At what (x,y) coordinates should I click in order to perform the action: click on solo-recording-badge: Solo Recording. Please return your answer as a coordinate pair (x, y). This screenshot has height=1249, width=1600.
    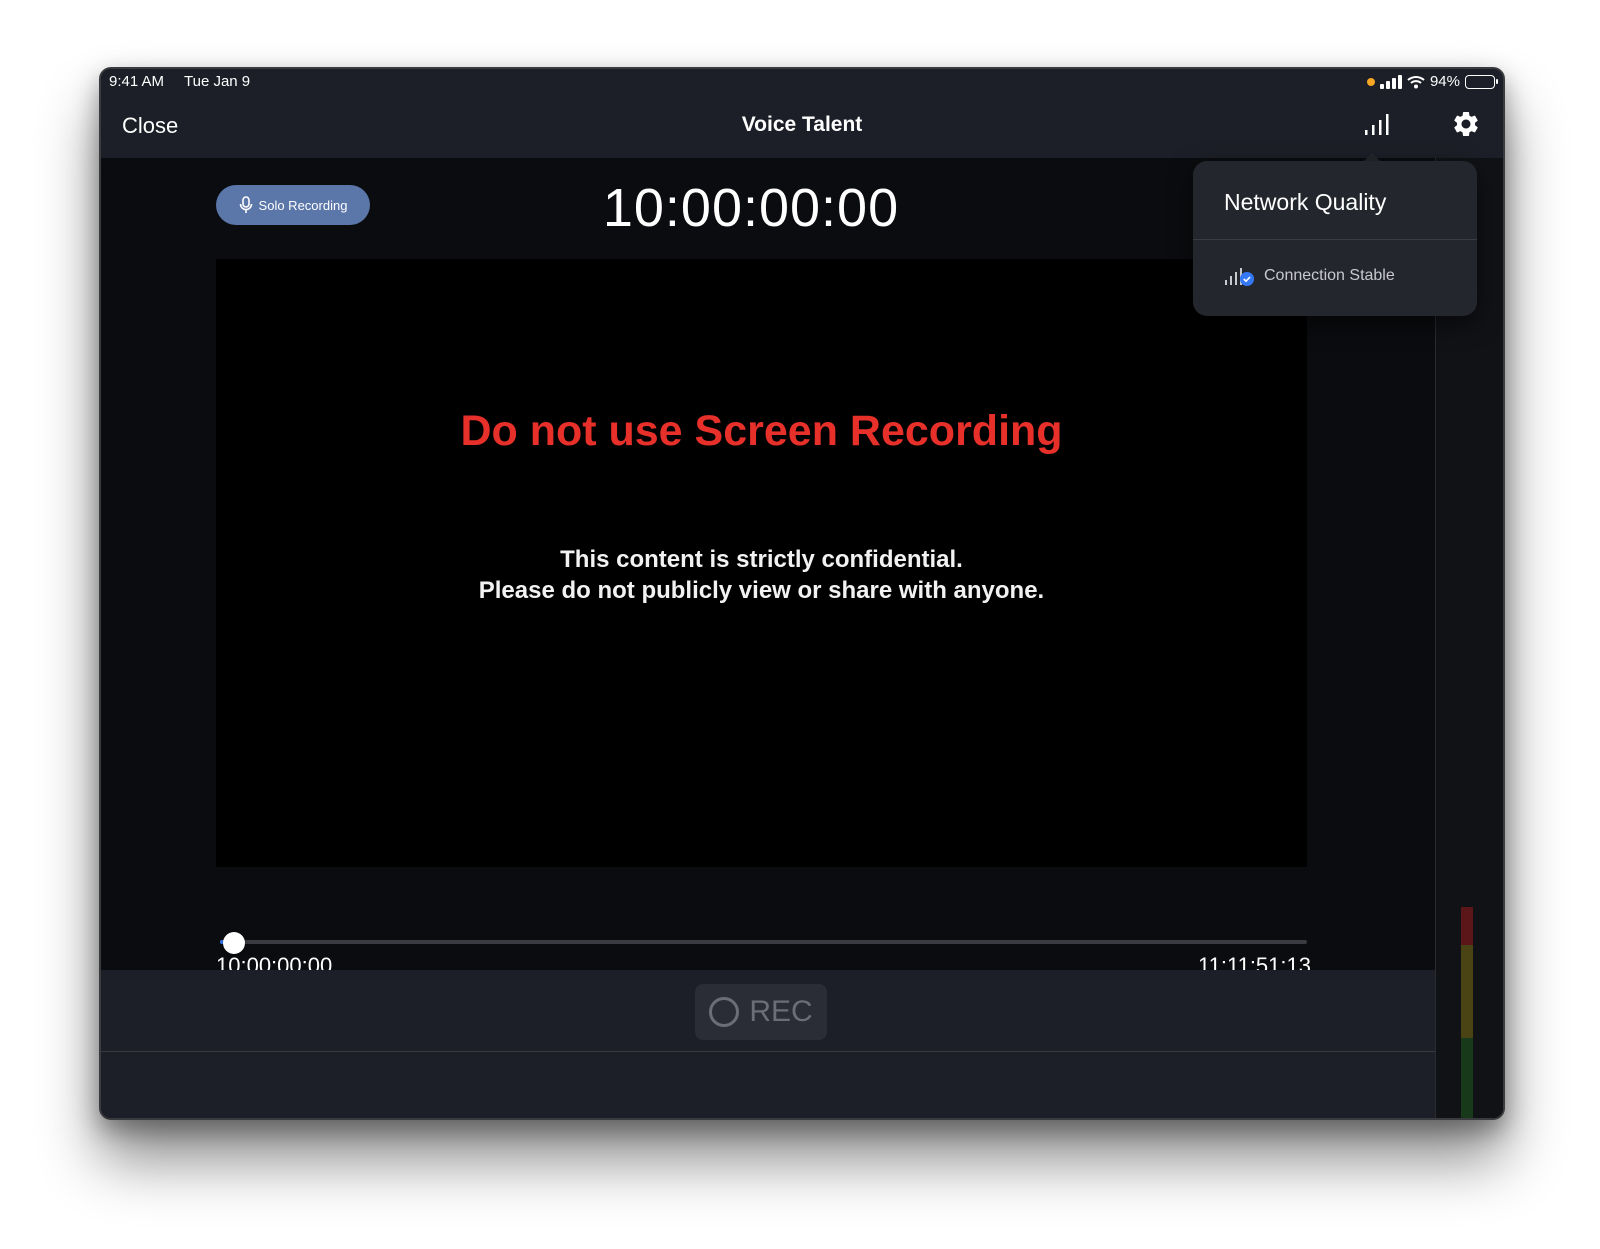
    Looking at the image, I should click on (293, 205).